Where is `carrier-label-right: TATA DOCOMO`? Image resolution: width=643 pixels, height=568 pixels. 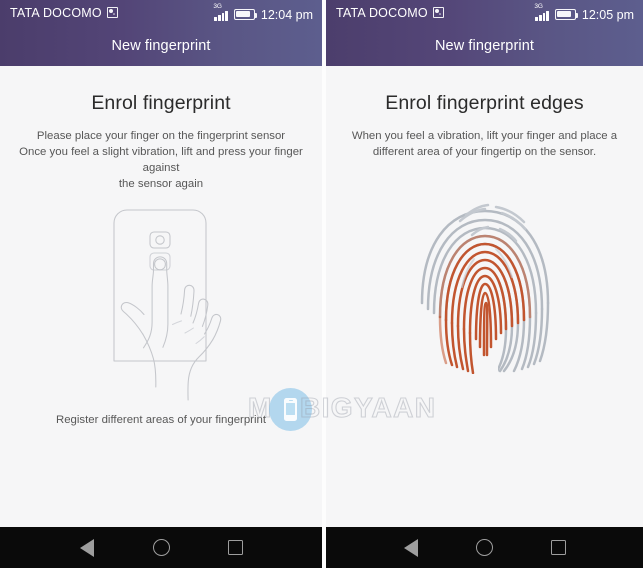
carrier-label-right: TATA DOCOMO is located at coordinates (390, 13).